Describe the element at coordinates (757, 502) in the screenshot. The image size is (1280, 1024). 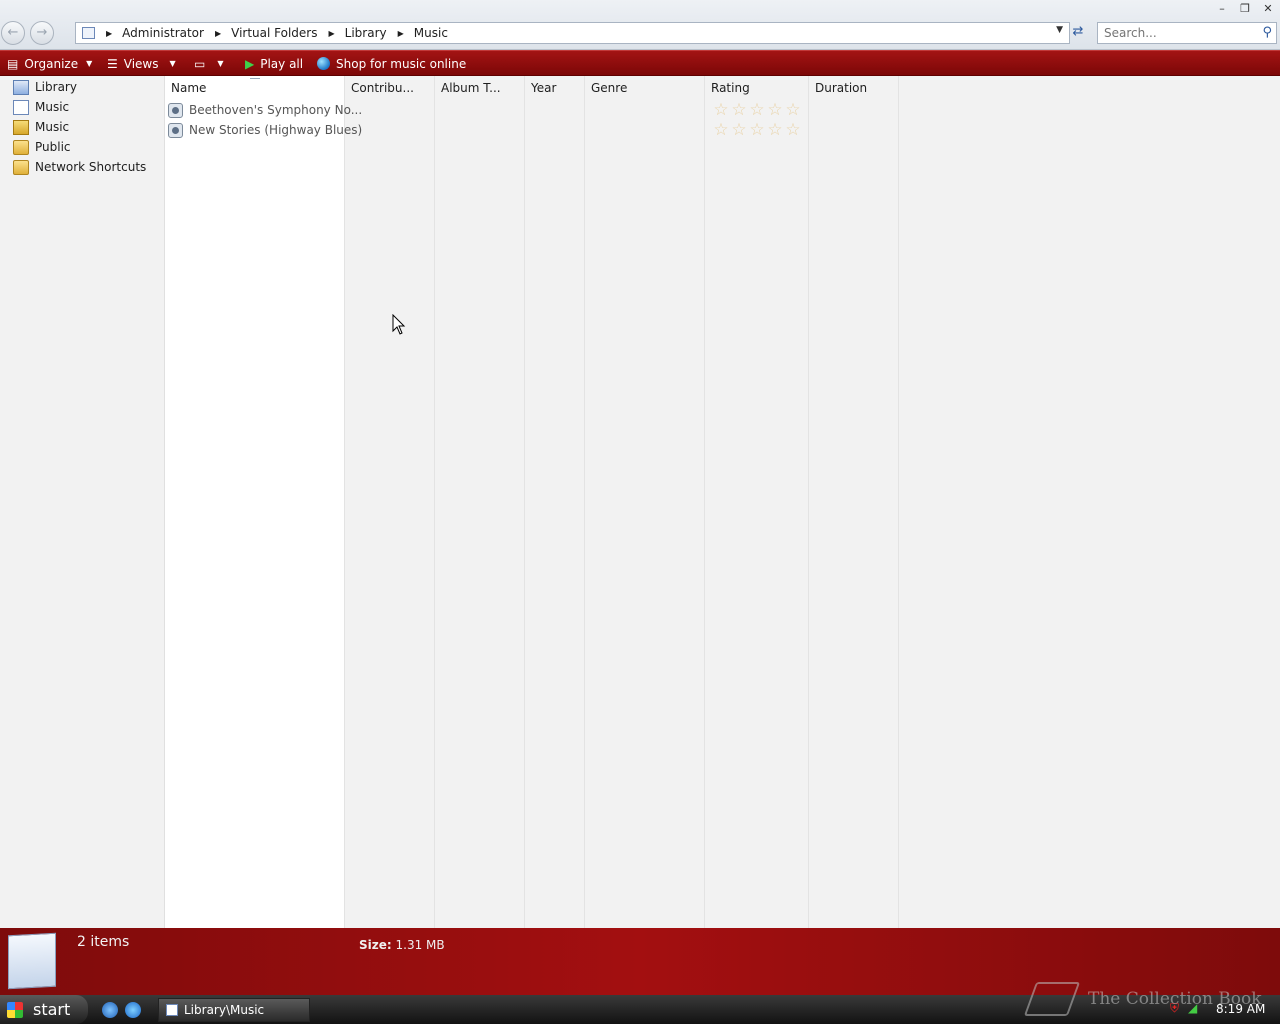
I see `column-rating: Rating ☆ ☆ ☆ ☆ ☆ ☆ ☆ ☆ ☆ ☆` at that location.